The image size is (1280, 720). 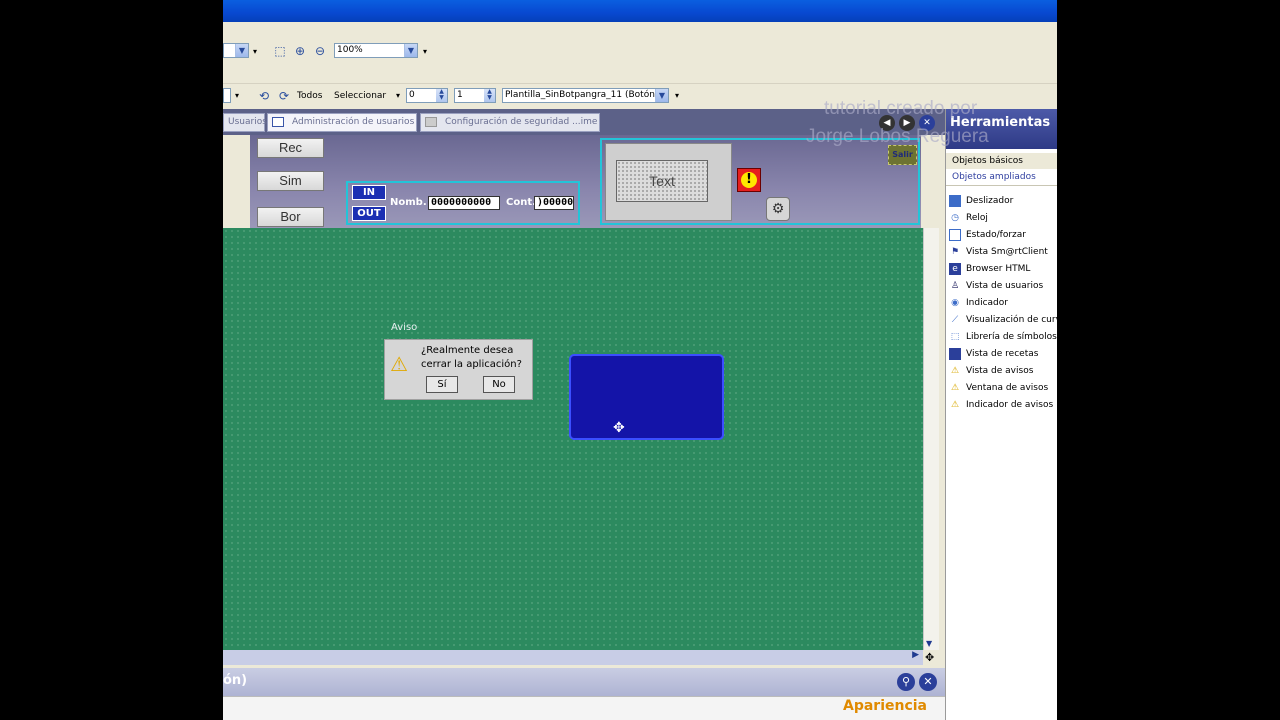 I want to click on nomb-label: Nomb., so click(x=408, y=202).